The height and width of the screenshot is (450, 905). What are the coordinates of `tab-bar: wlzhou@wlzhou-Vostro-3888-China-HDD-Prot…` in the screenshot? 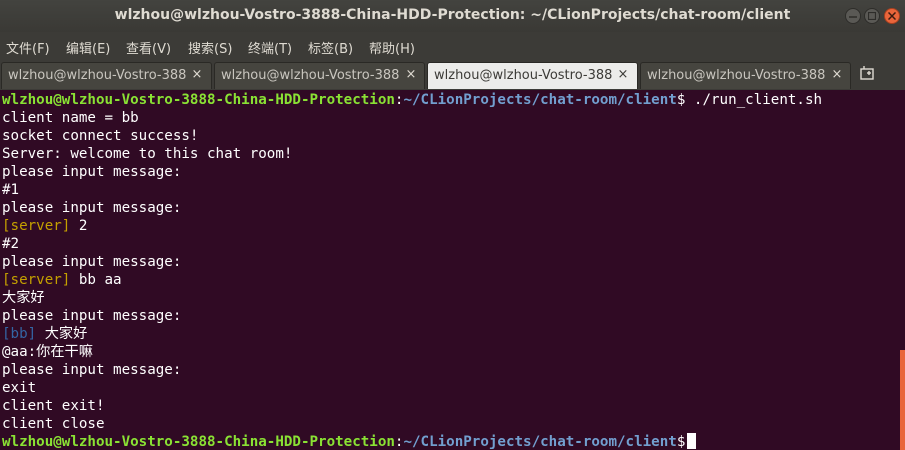 It's located at (452, 75).